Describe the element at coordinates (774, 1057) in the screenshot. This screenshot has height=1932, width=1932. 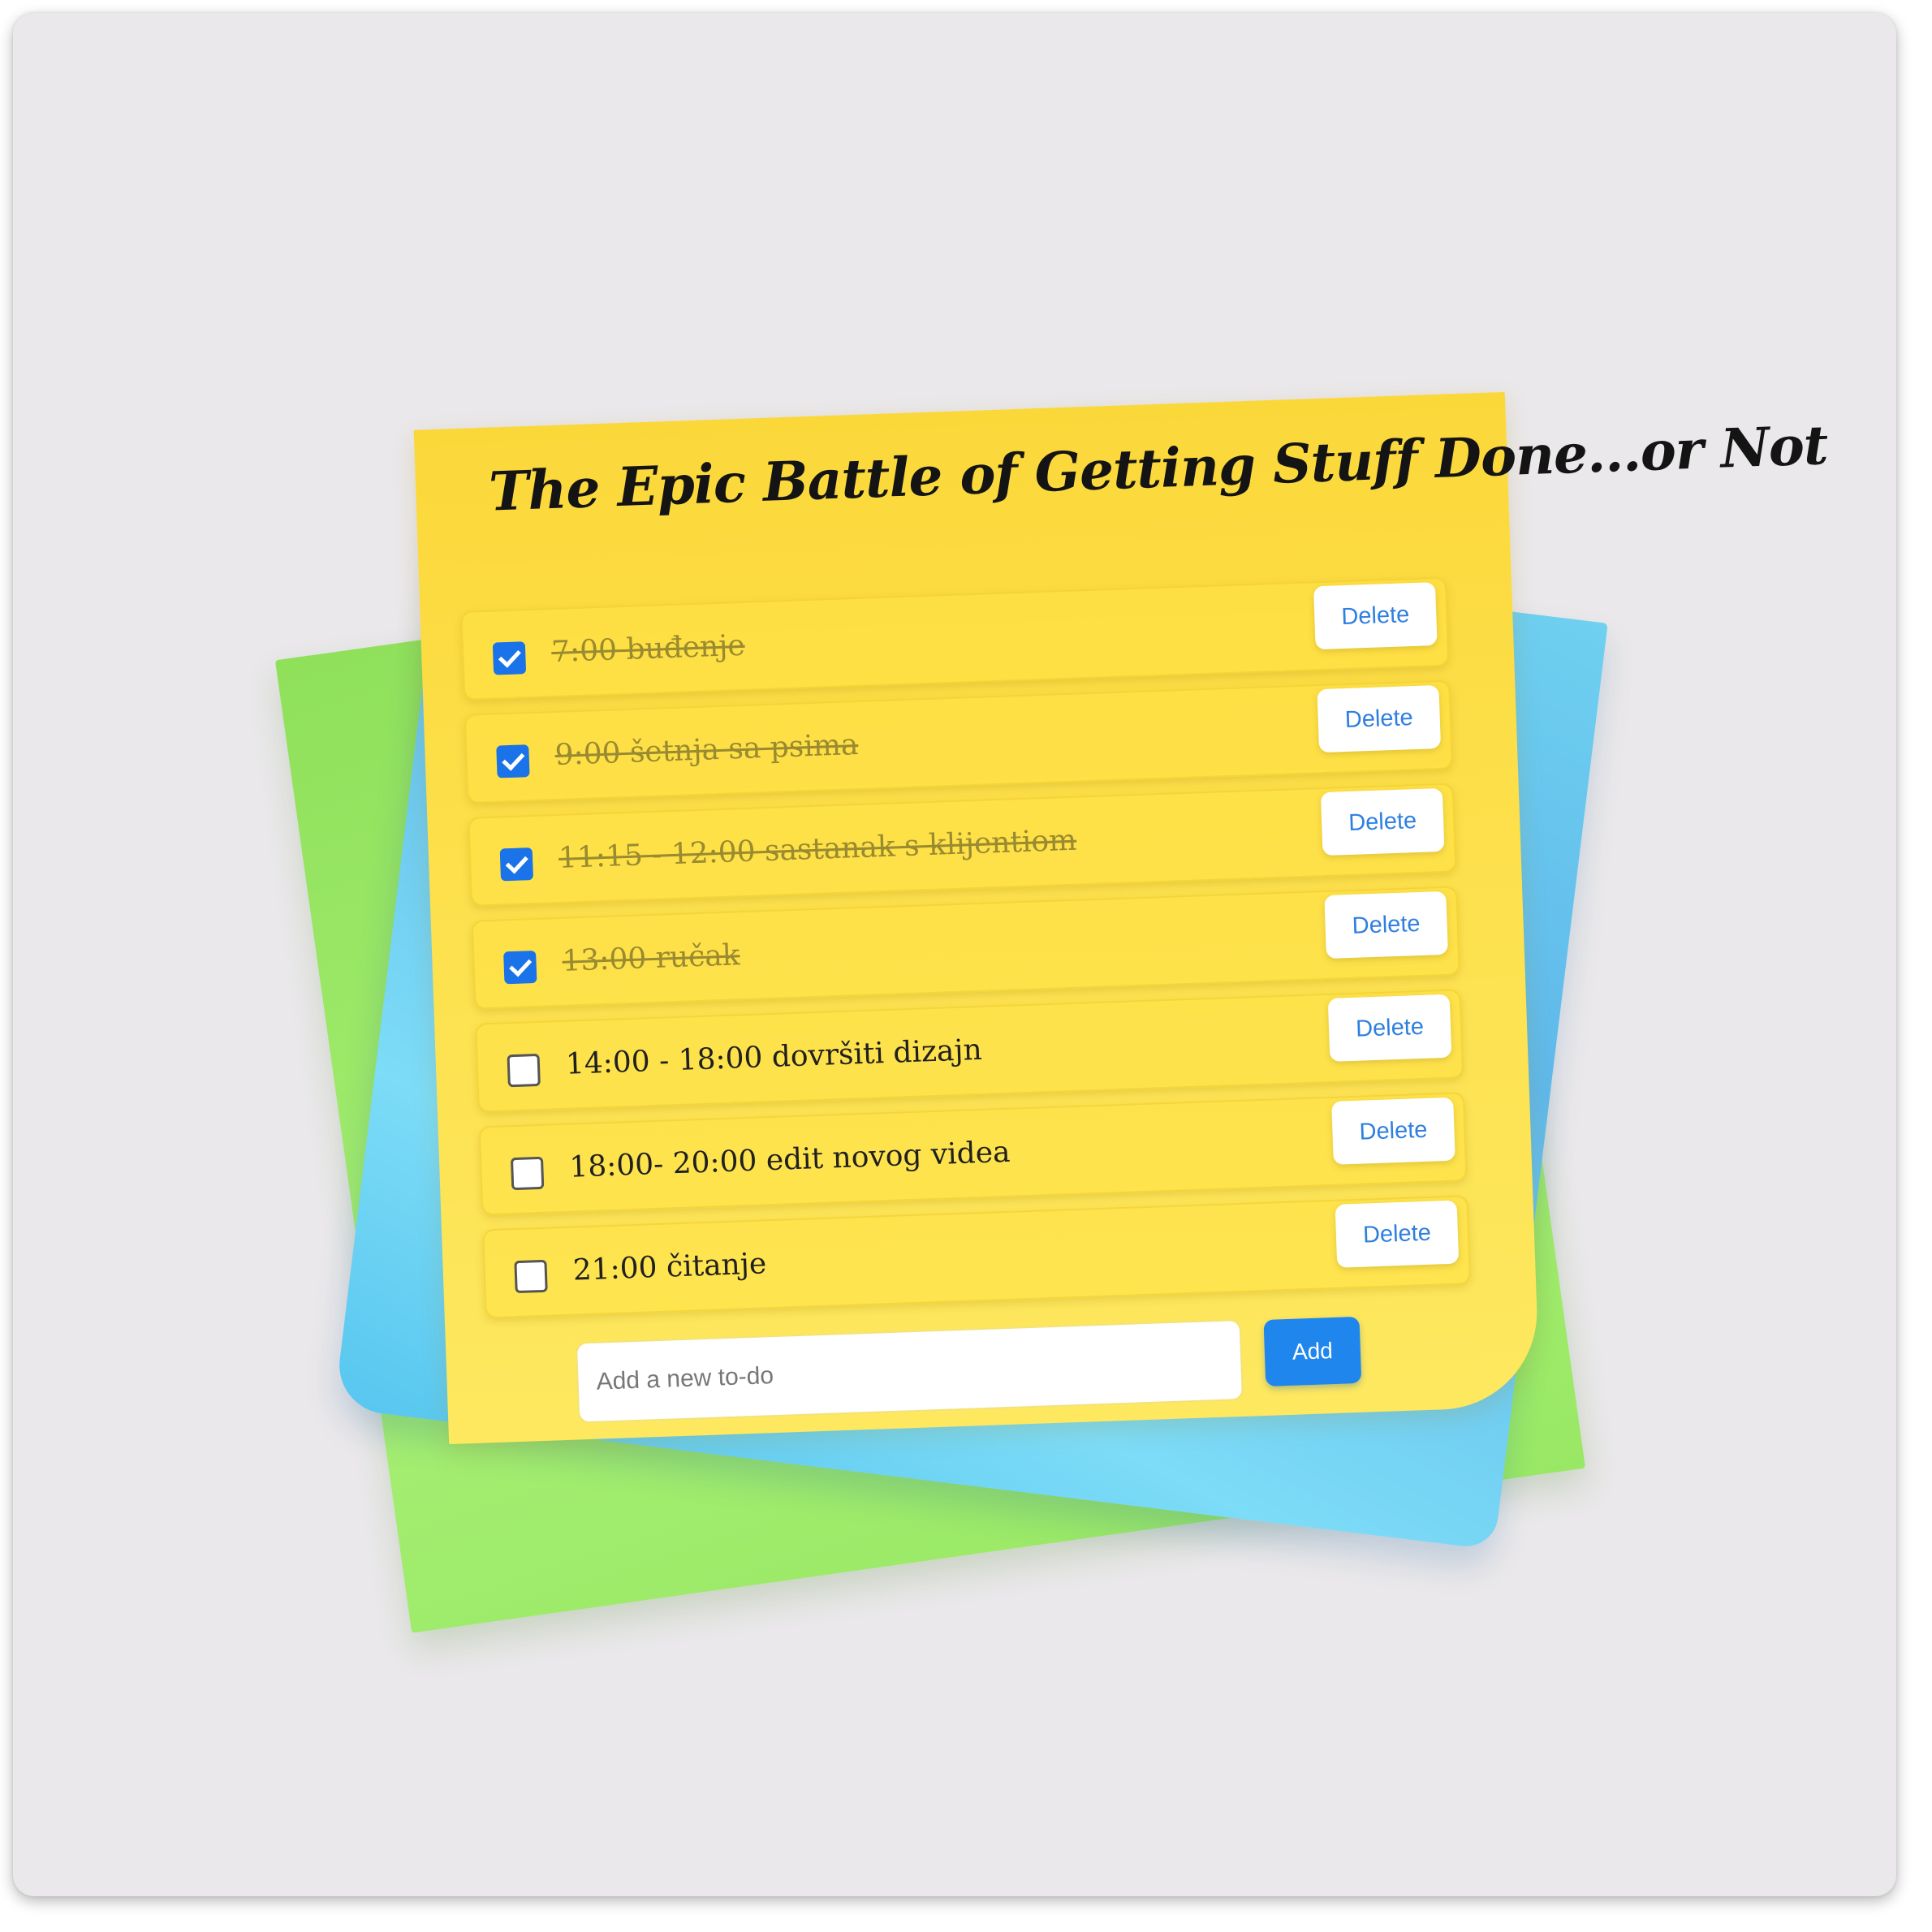
I see `todo-text: 14:00 - 18:00 dovršiti dizajn` at that location.